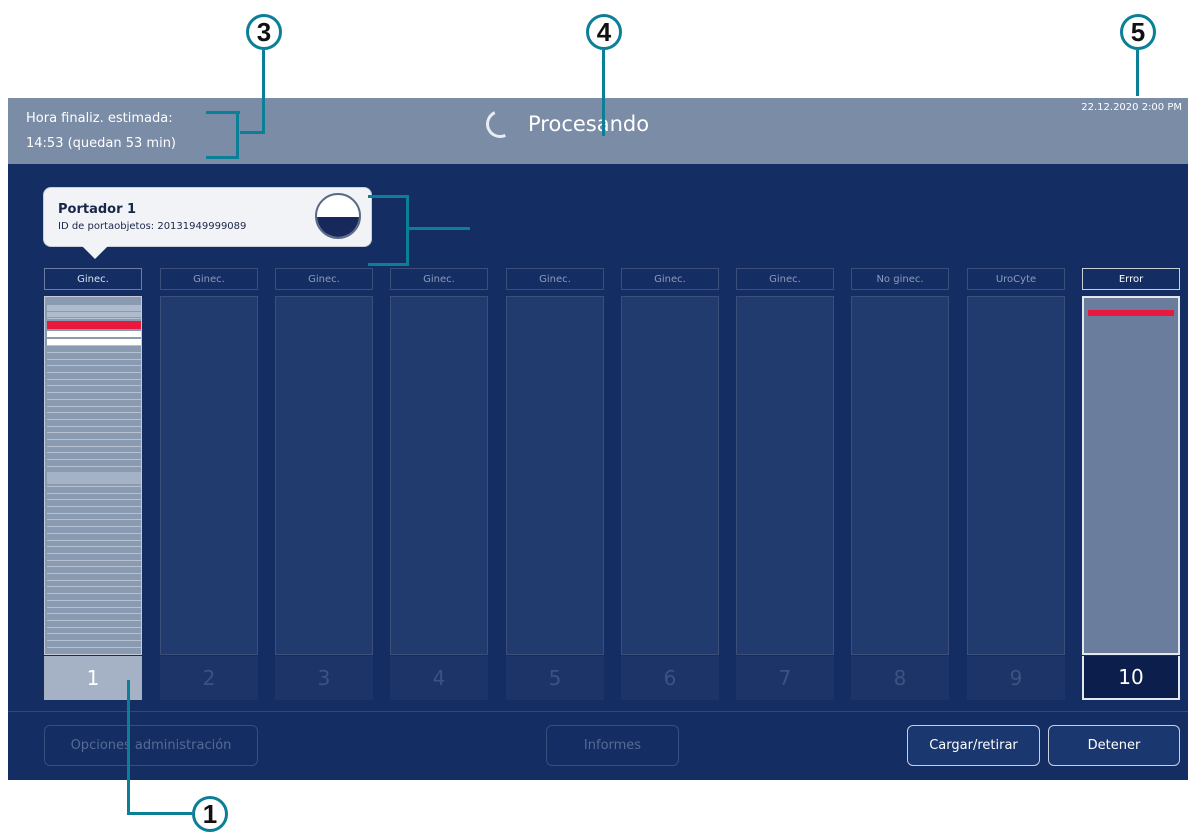  I want to click on rack-number: 8, so click(900, 678).